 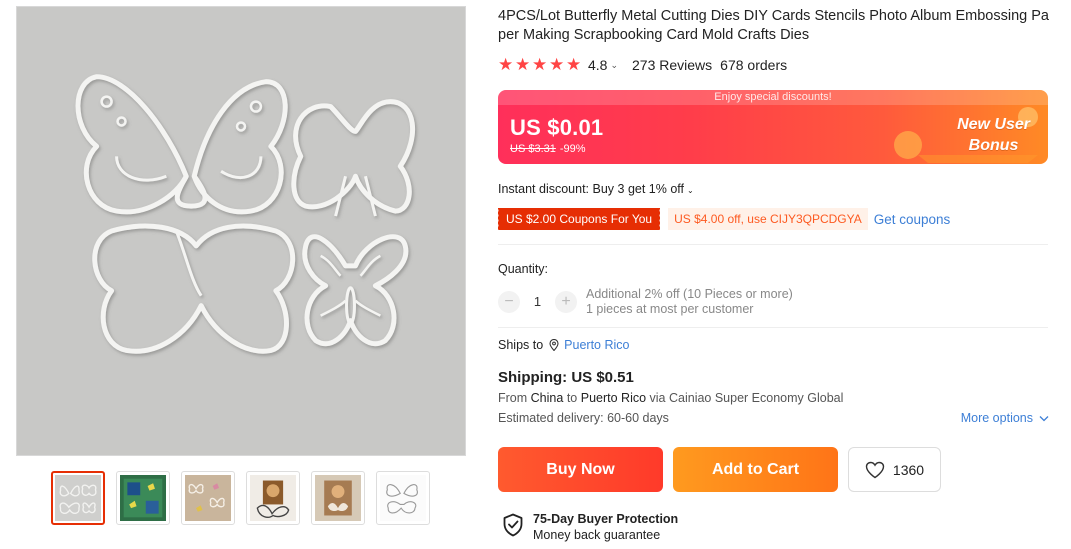 What do you see at coordinates (746, 398) in the screenshot?
I see `route-carrier: via Cainiao Super Economy Global` at bounding box center [746, 398].